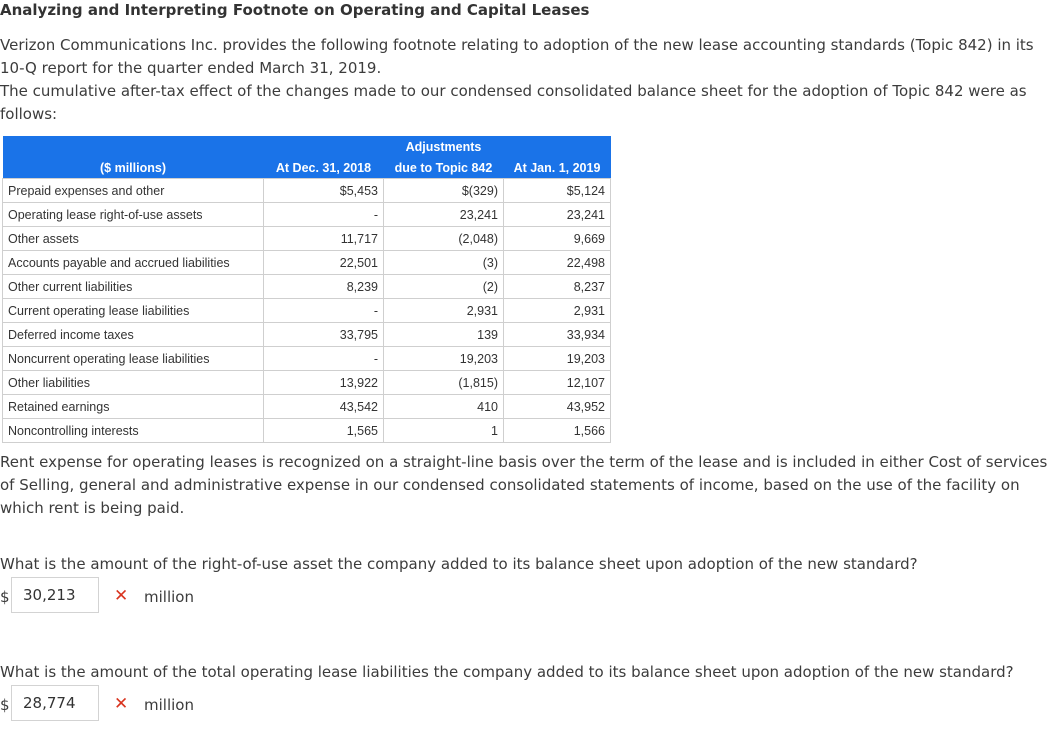 The width and height of the screenshot is (1060, 734). What do you see at coordinates (443, 430) in the screenshot?
I see `cell-adjustment: 1` at bounding box center [443, 430].